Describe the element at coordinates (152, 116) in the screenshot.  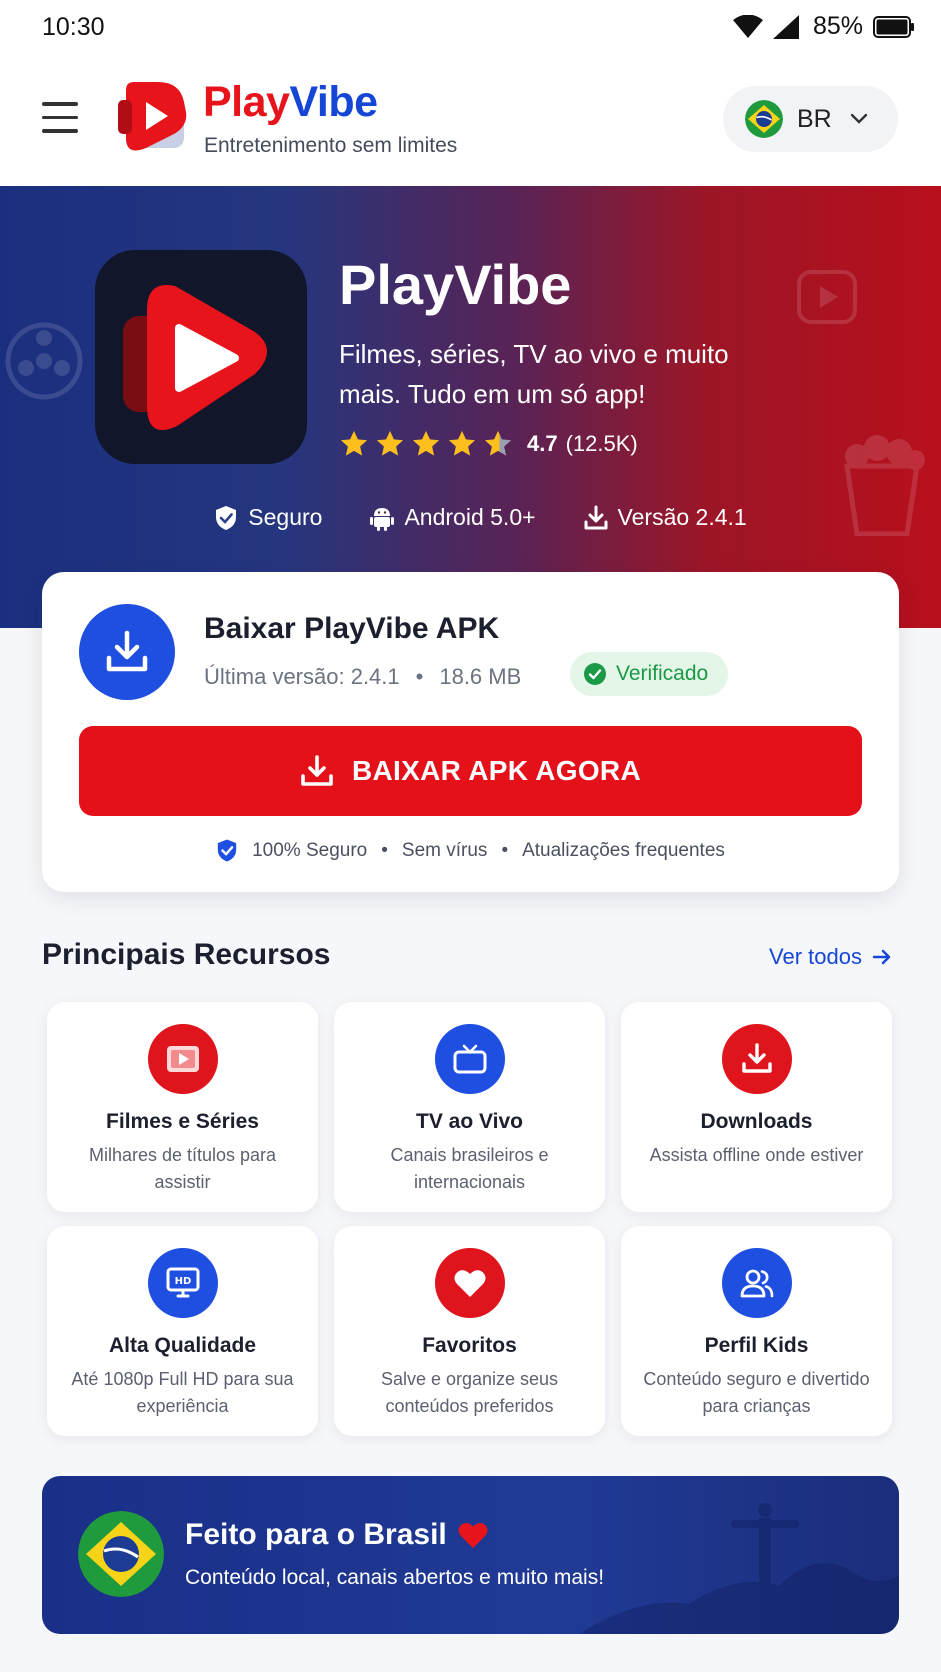
I see `playvibe-logo-icon` at that location.